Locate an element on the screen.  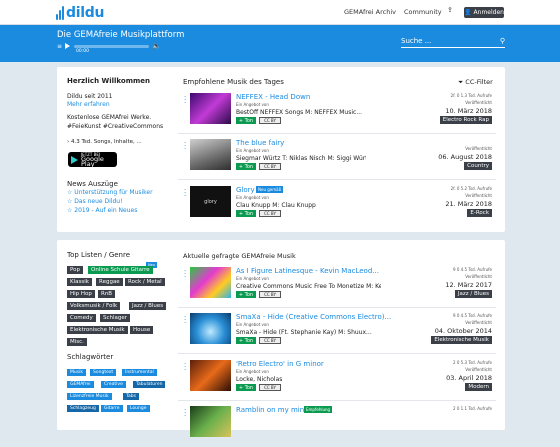
genre-tag: Schlager is located at coordinates (115, 318).